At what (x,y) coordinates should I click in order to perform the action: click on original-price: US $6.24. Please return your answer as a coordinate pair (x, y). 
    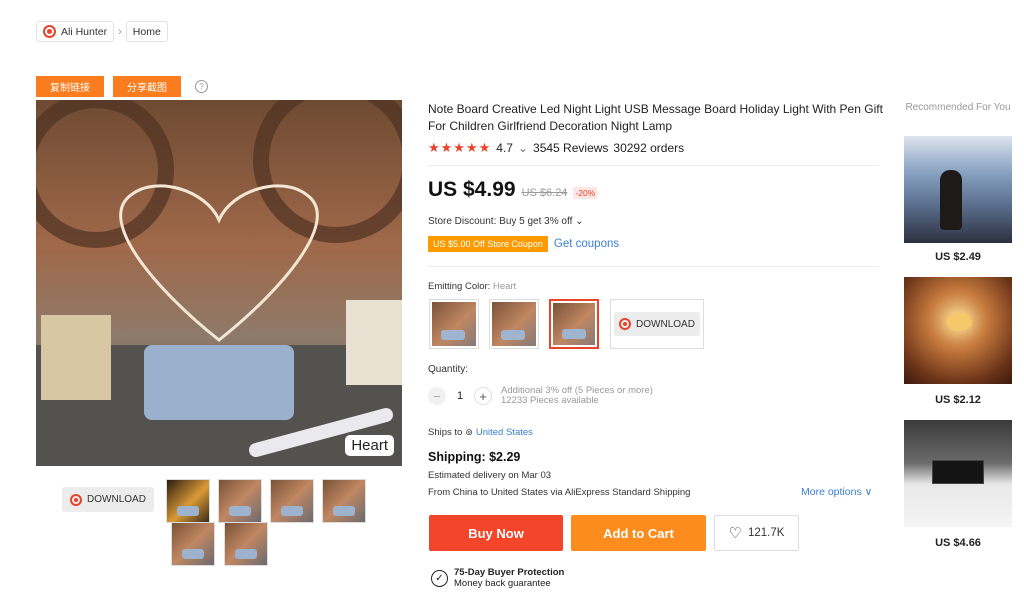
    Looking at the image, I should click on (544, 193).